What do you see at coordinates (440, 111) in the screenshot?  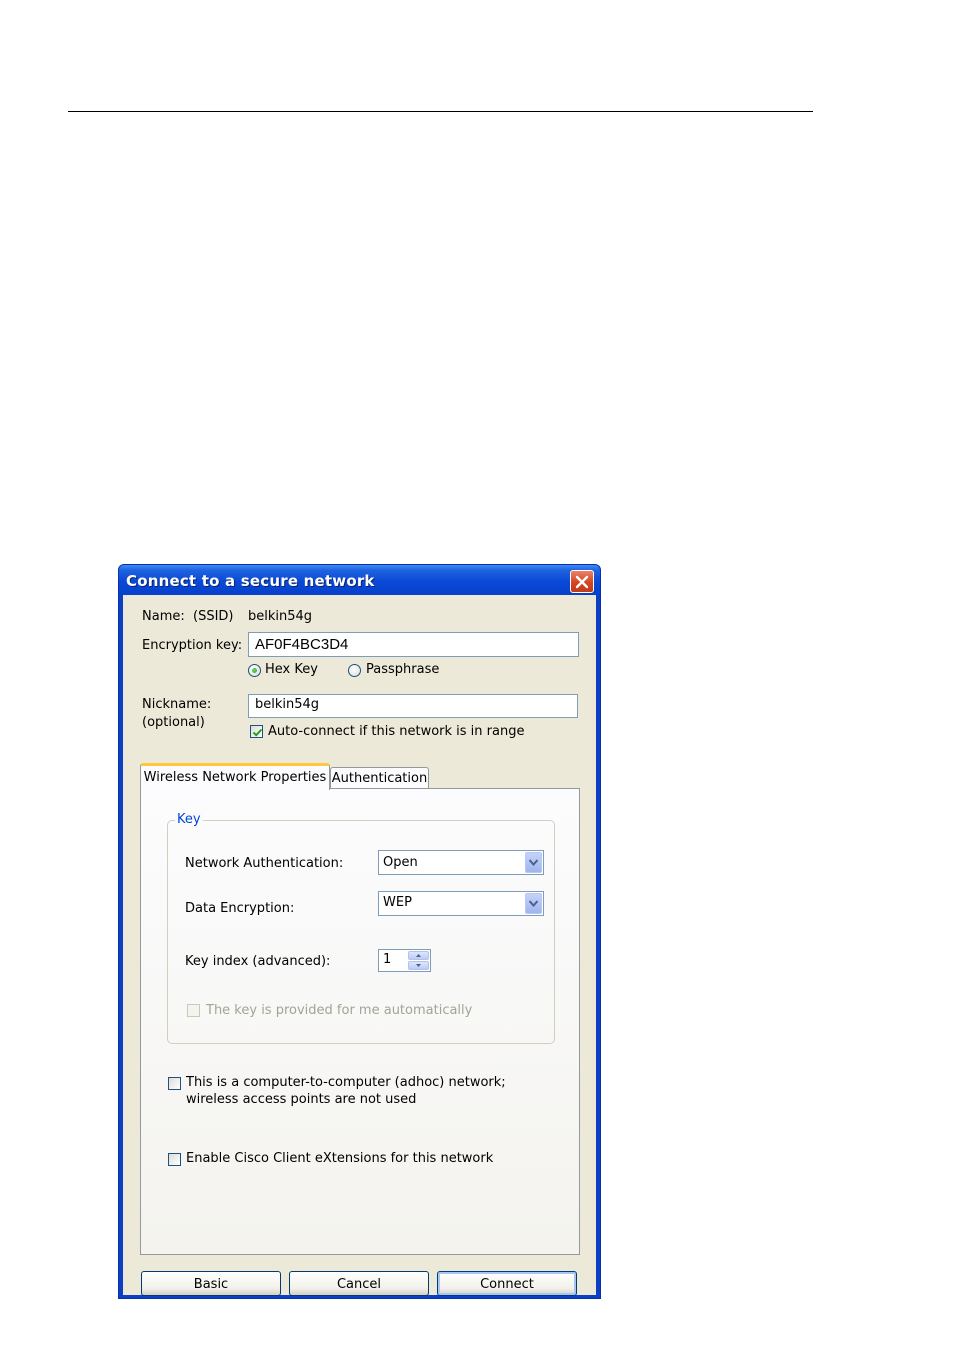 I see `page-header-rule` at bounding box center [440, 111].